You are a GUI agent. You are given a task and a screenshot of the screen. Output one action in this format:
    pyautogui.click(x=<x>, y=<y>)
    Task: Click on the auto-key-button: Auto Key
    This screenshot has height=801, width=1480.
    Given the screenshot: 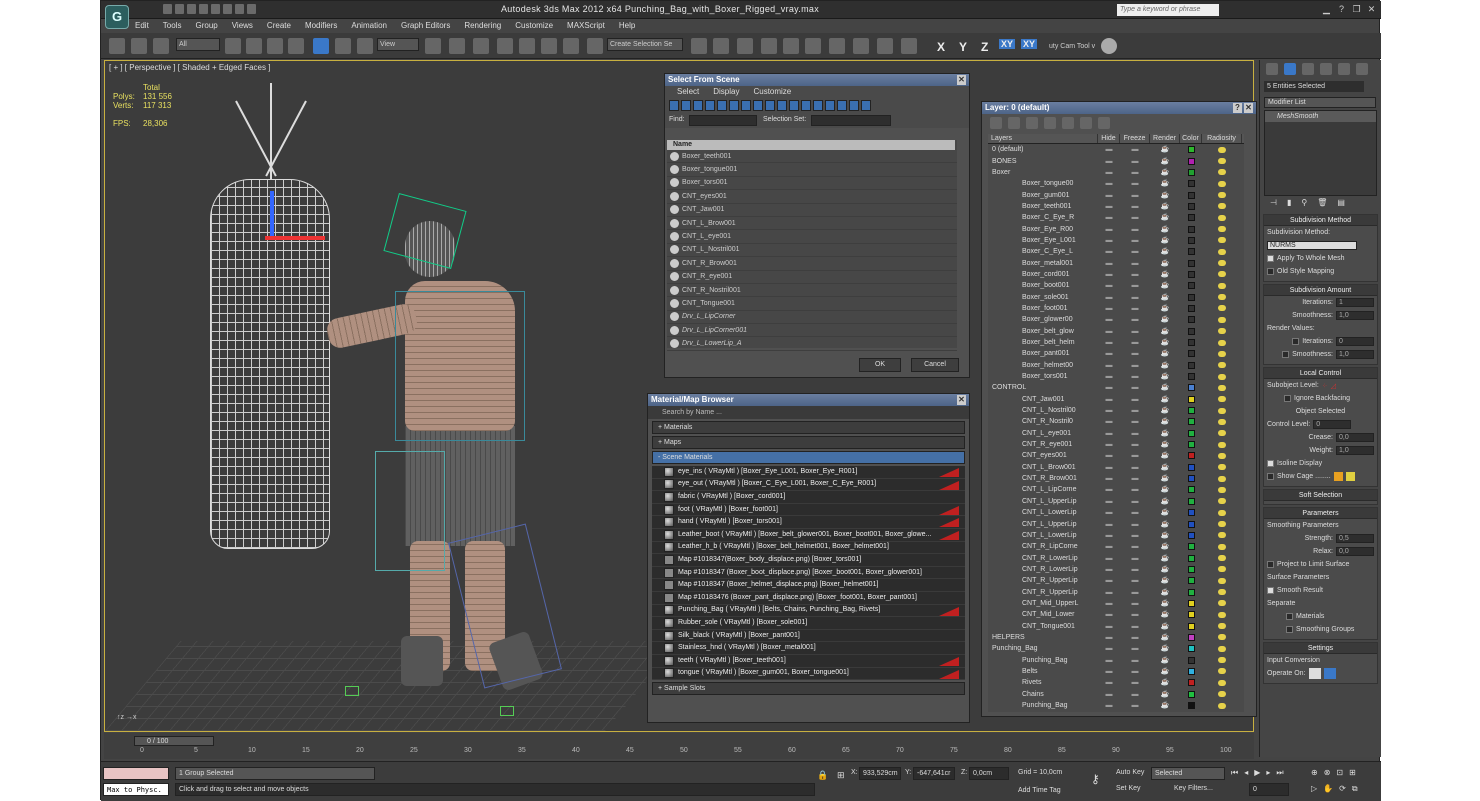 What is the action you would take?
    pyautogui.click(x=1131, y=773)
    